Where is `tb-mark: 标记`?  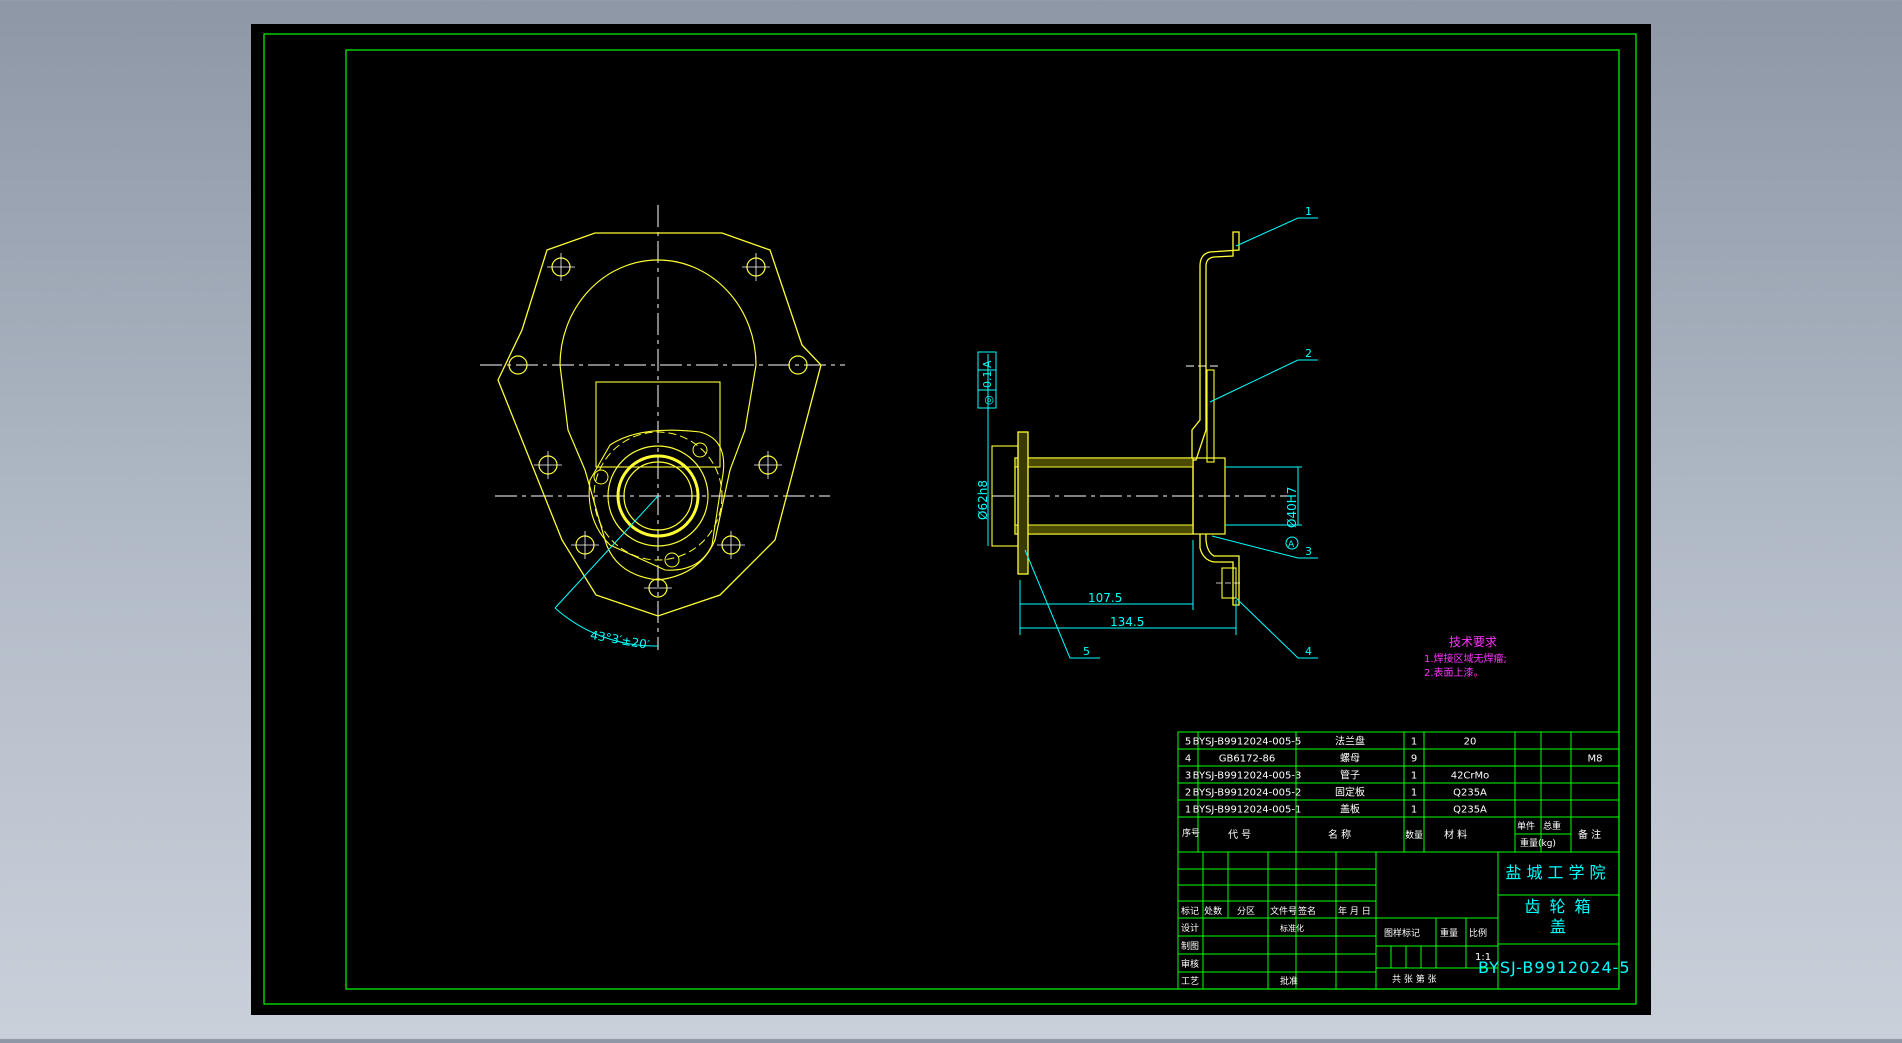
tb-mark: 标记 is located at coordinates (1190, 911).